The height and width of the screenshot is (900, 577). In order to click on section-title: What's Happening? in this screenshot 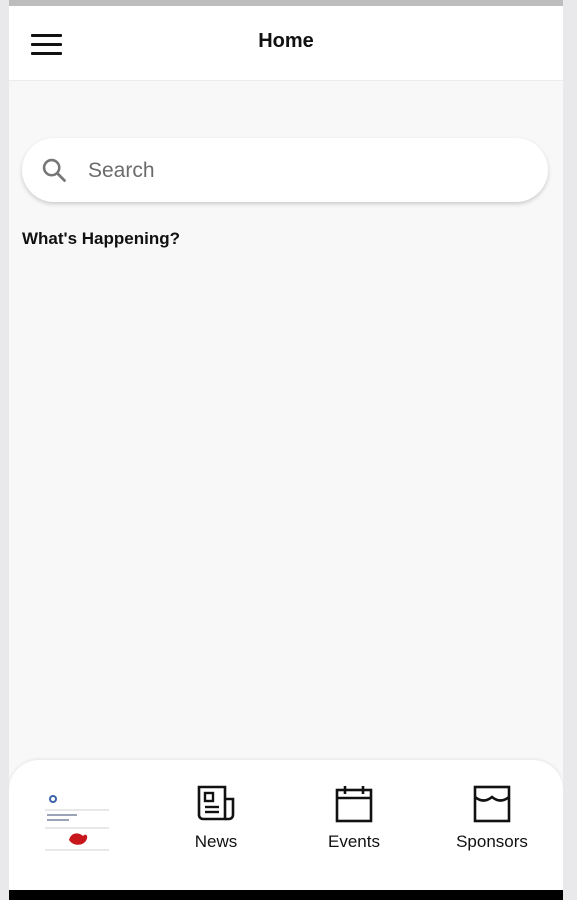, I will do `click(101, 238)`.